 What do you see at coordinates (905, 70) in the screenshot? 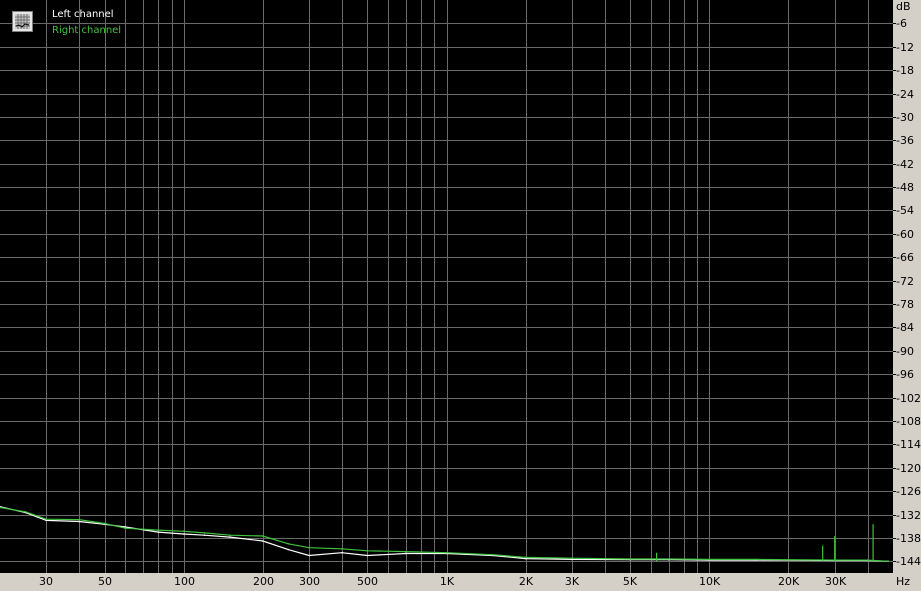
I see `y-tick-label: -18` at bounding box center [905, 70].